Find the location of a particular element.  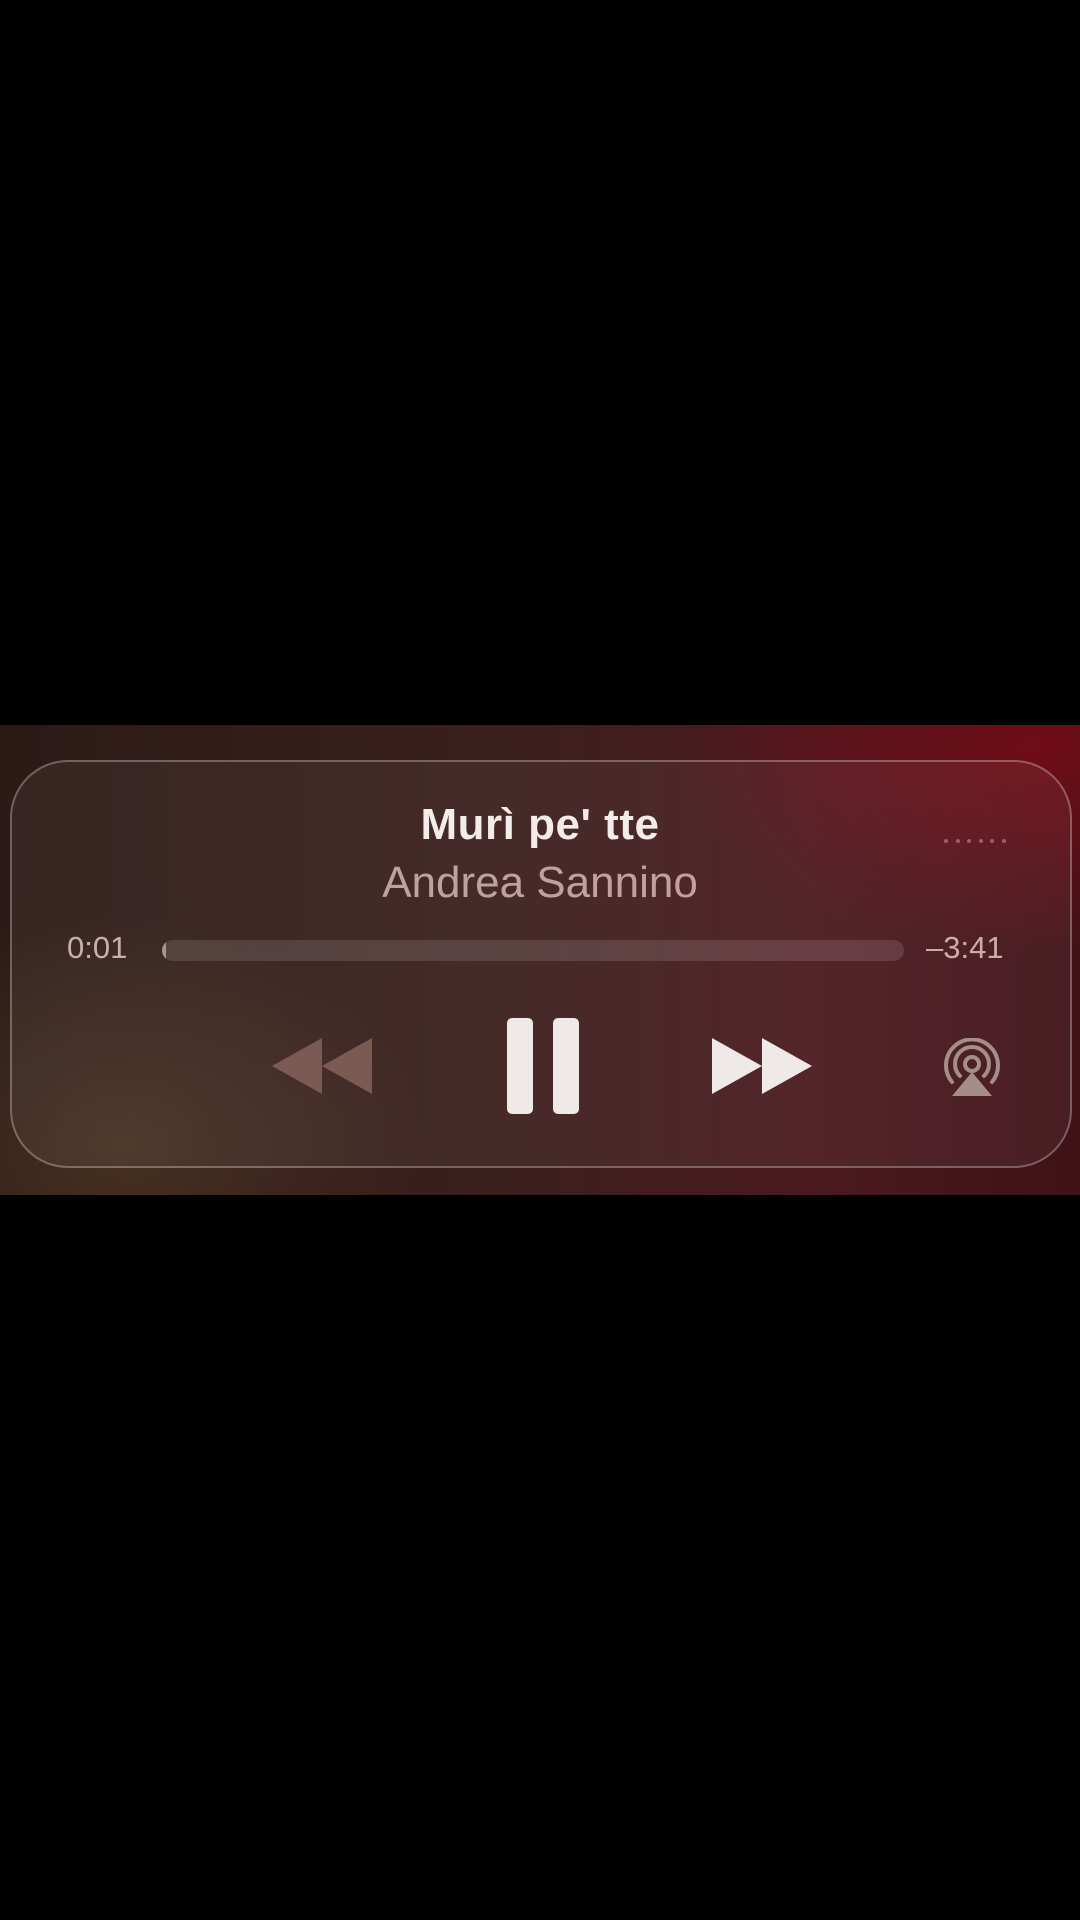

fast-forward-button is located at coordinates (761, 1066).